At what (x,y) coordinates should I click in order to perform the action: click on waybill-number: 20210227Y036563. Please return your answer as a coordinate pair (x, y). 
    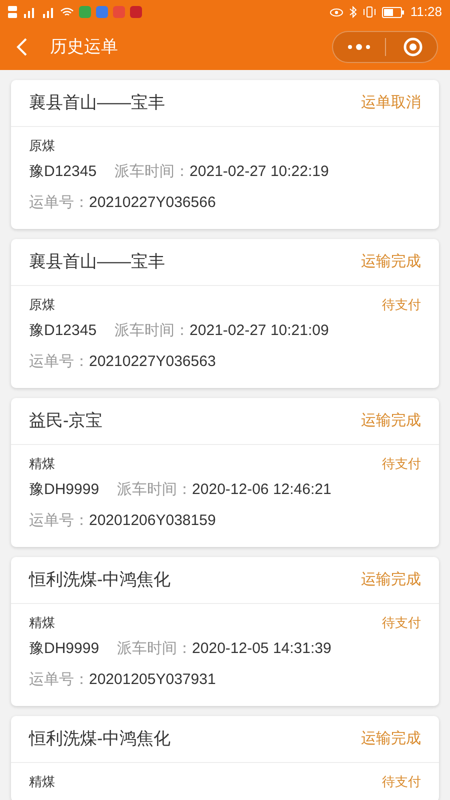
    Looking at the image, I should click on (152, 362).